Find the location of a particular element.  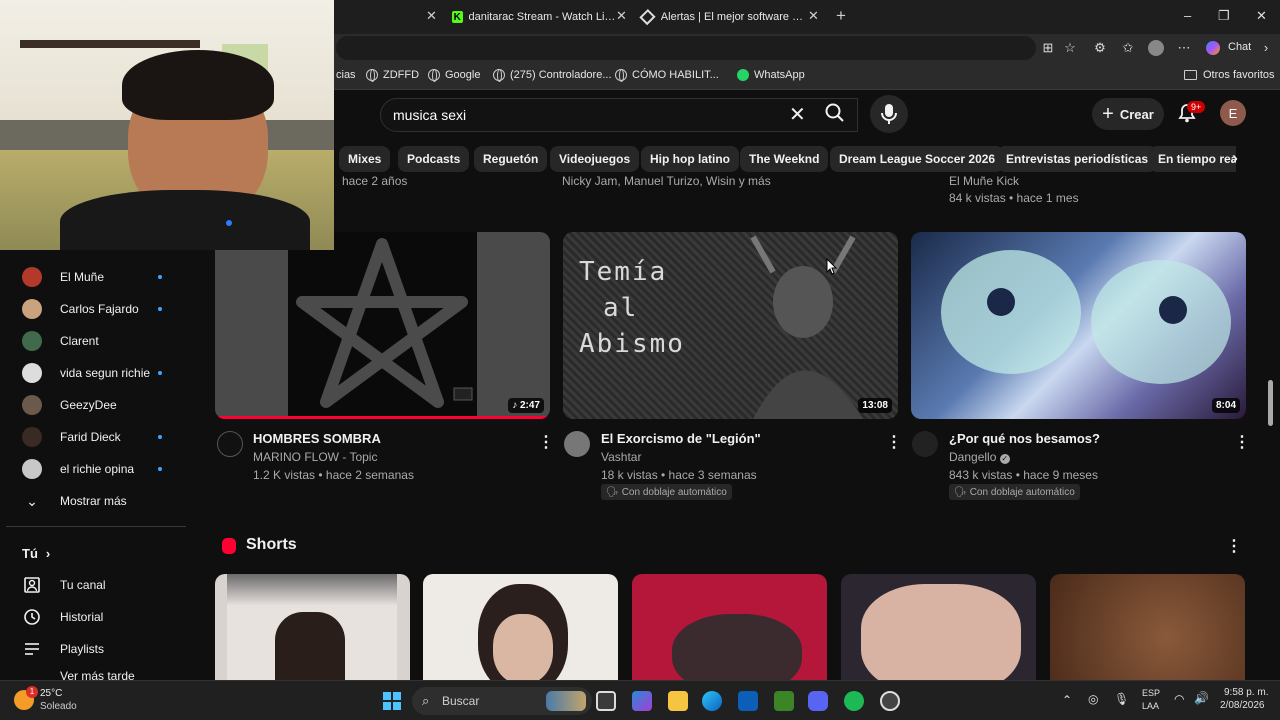

chevron-up-icon: ⌃ is located at coordinates (1067, 700).